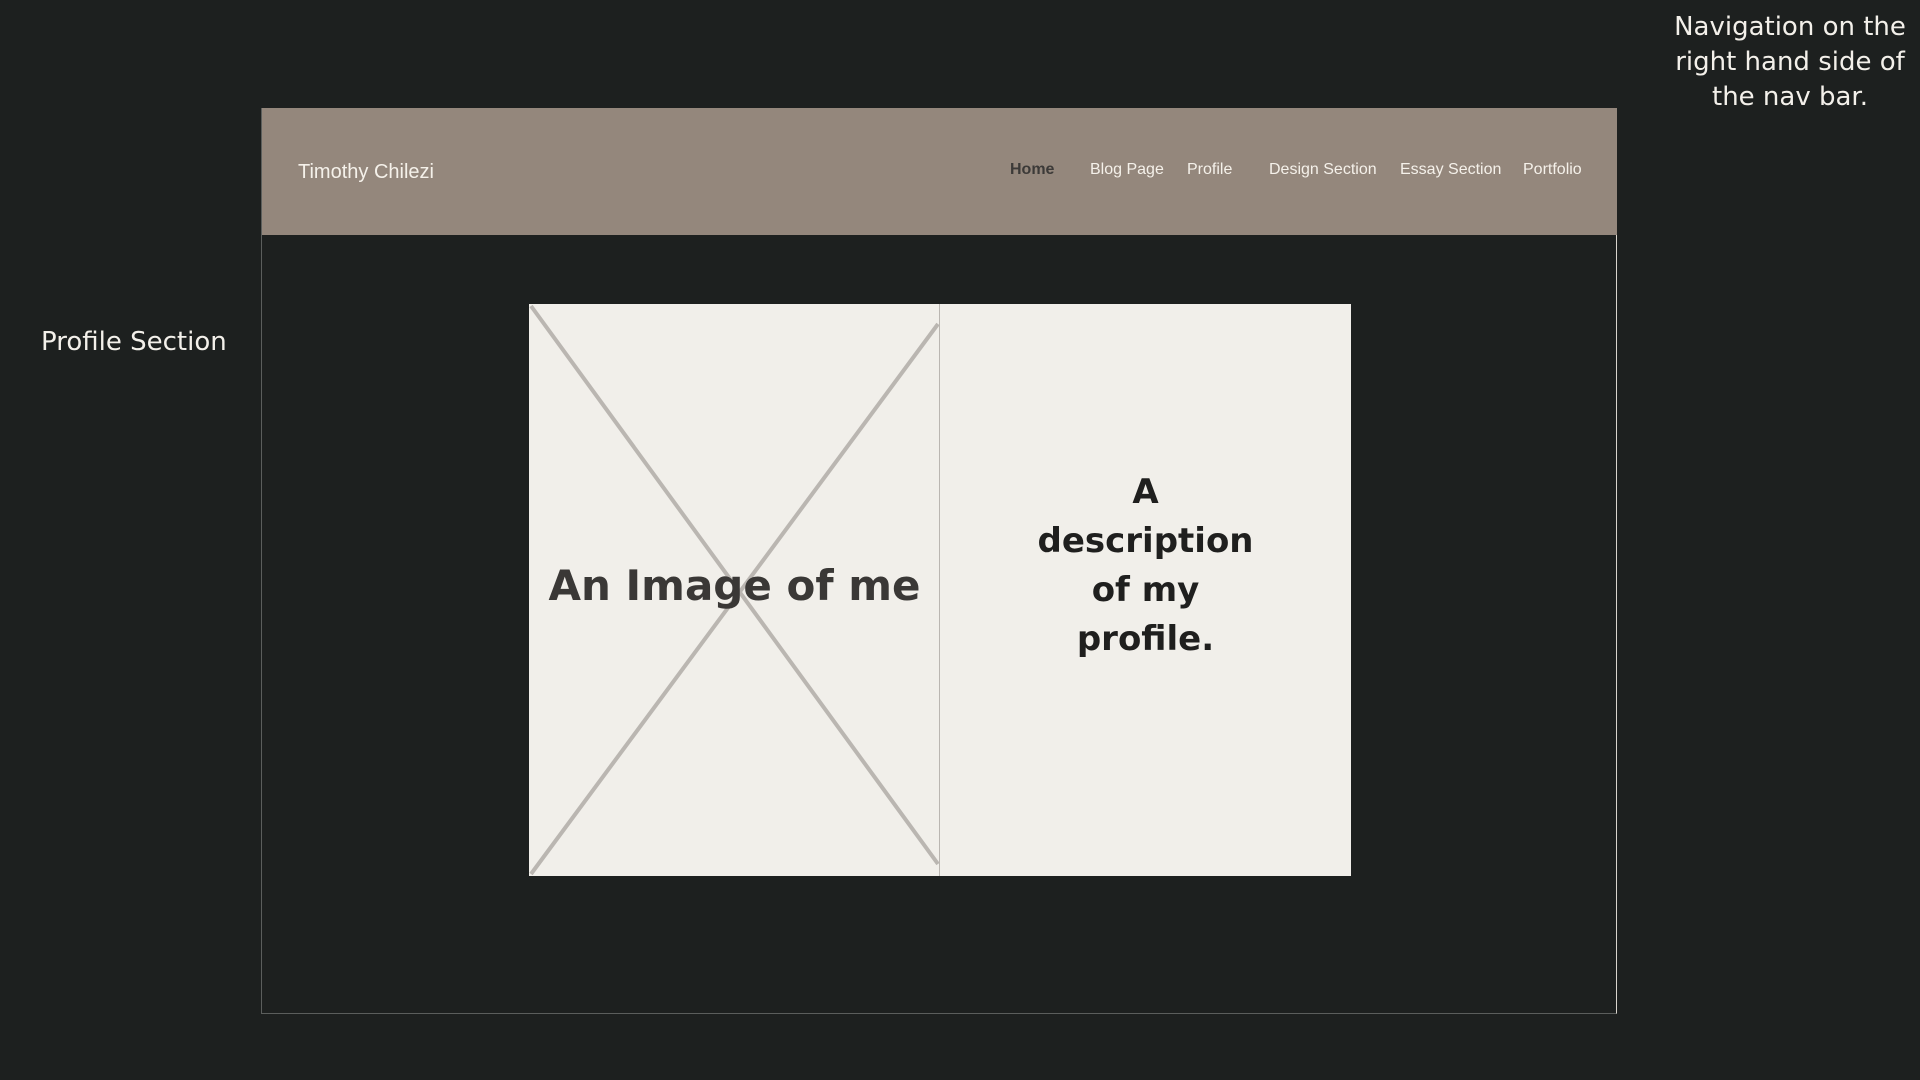  Describe the element at coordinates (1323, 170) in the screenshot. I see `nav-link-design-section: Design Section` at that location.